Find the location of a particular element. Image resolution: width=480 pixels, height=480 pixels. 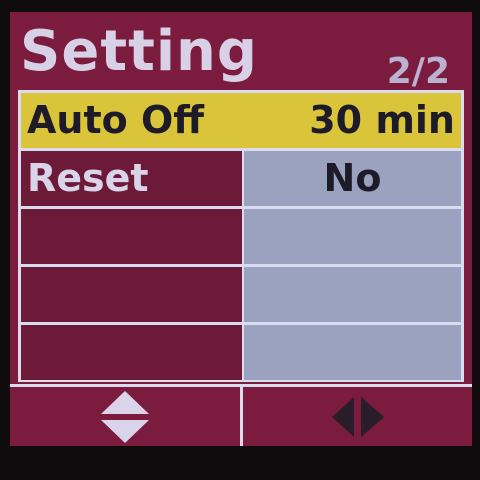

setting-label-cell: Auto Off is located at coordinates (131, 120).